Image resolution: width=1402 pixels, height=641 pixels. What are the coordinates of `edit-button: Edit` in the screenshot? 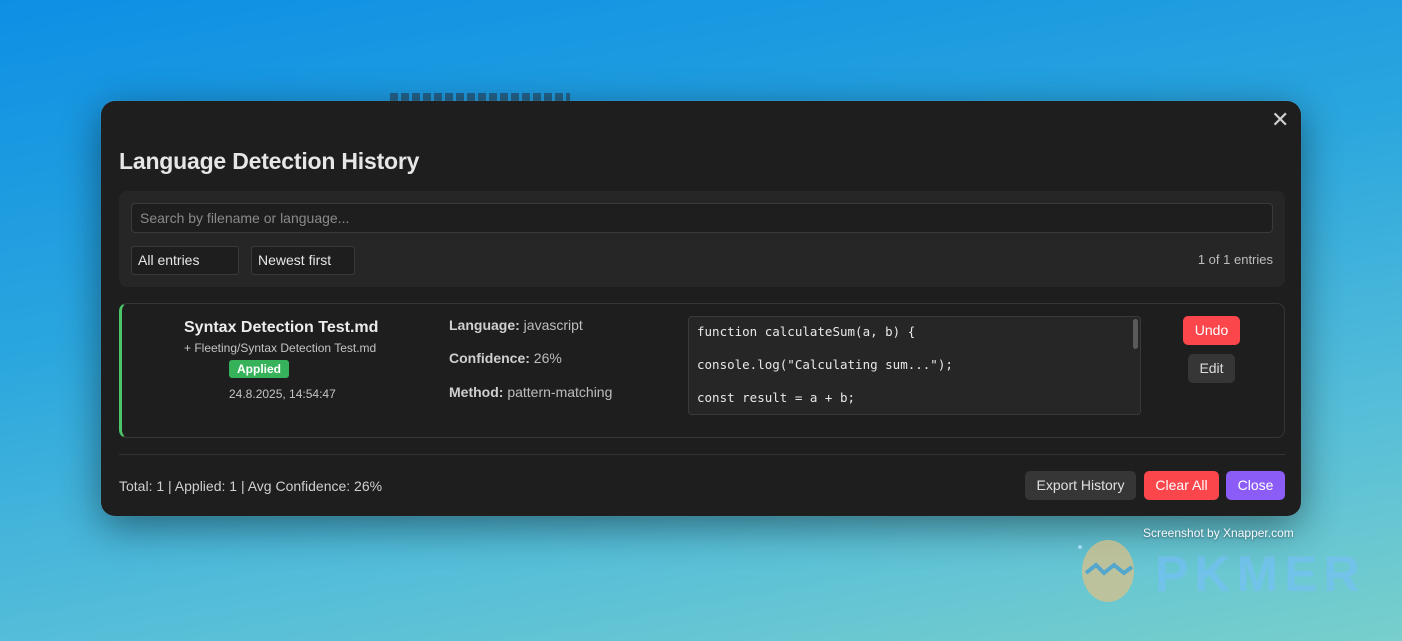 It's located at (1211, 368).